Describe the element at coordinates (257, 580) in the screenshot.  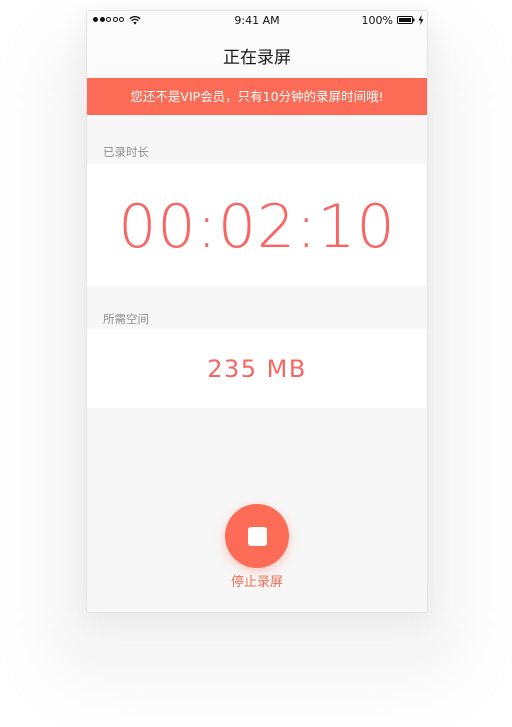
I see `stop-recording-label: 停止录屏` at that location.